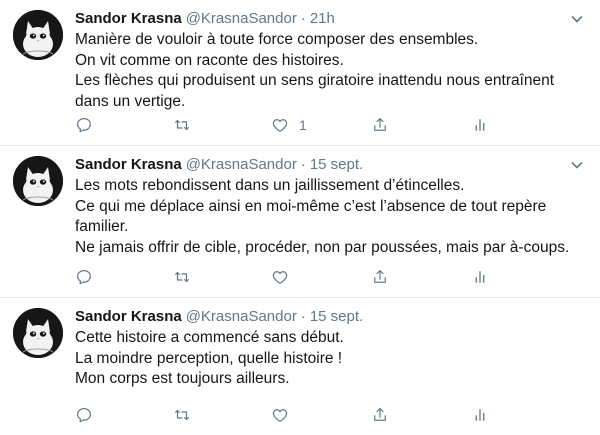 The width and height of the screenshot is (600, 435). I want to click on tweet-timestamp: 21h, so click(322, 18).